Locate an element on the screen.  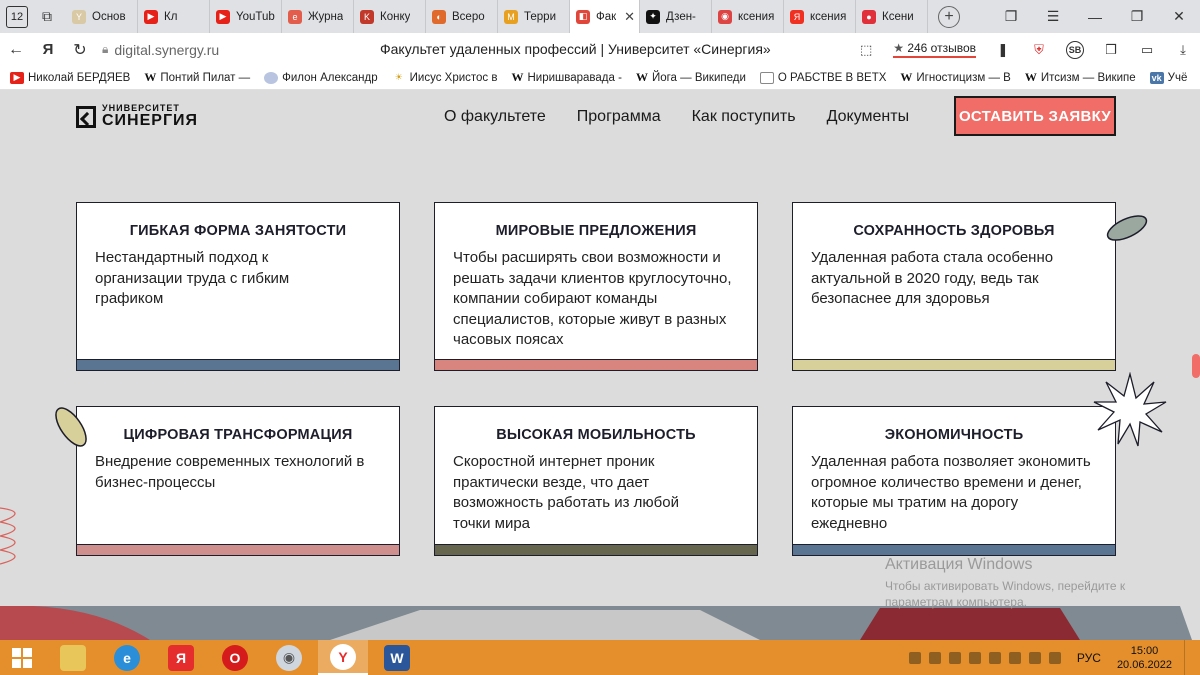
start-button is located at coordinates (22, 657).